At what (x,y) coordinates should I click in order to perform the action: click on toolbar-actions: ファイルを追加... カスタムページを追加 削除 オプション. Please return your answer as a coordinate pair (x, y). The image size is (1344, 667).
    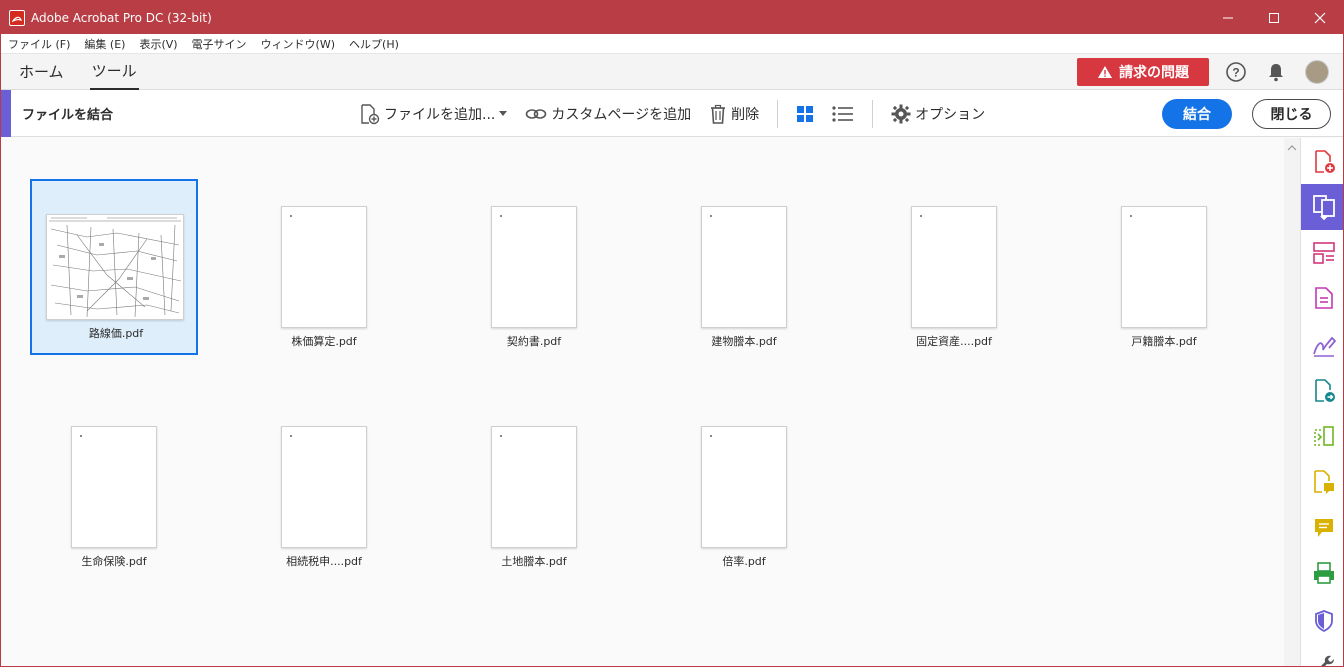
    Looking at the image, I should click on (680, 113).